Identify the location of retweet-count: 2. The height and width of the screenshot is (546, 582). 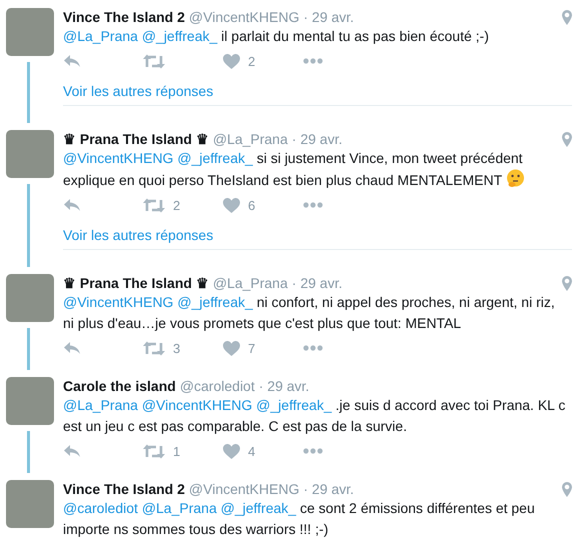
(176, 205).